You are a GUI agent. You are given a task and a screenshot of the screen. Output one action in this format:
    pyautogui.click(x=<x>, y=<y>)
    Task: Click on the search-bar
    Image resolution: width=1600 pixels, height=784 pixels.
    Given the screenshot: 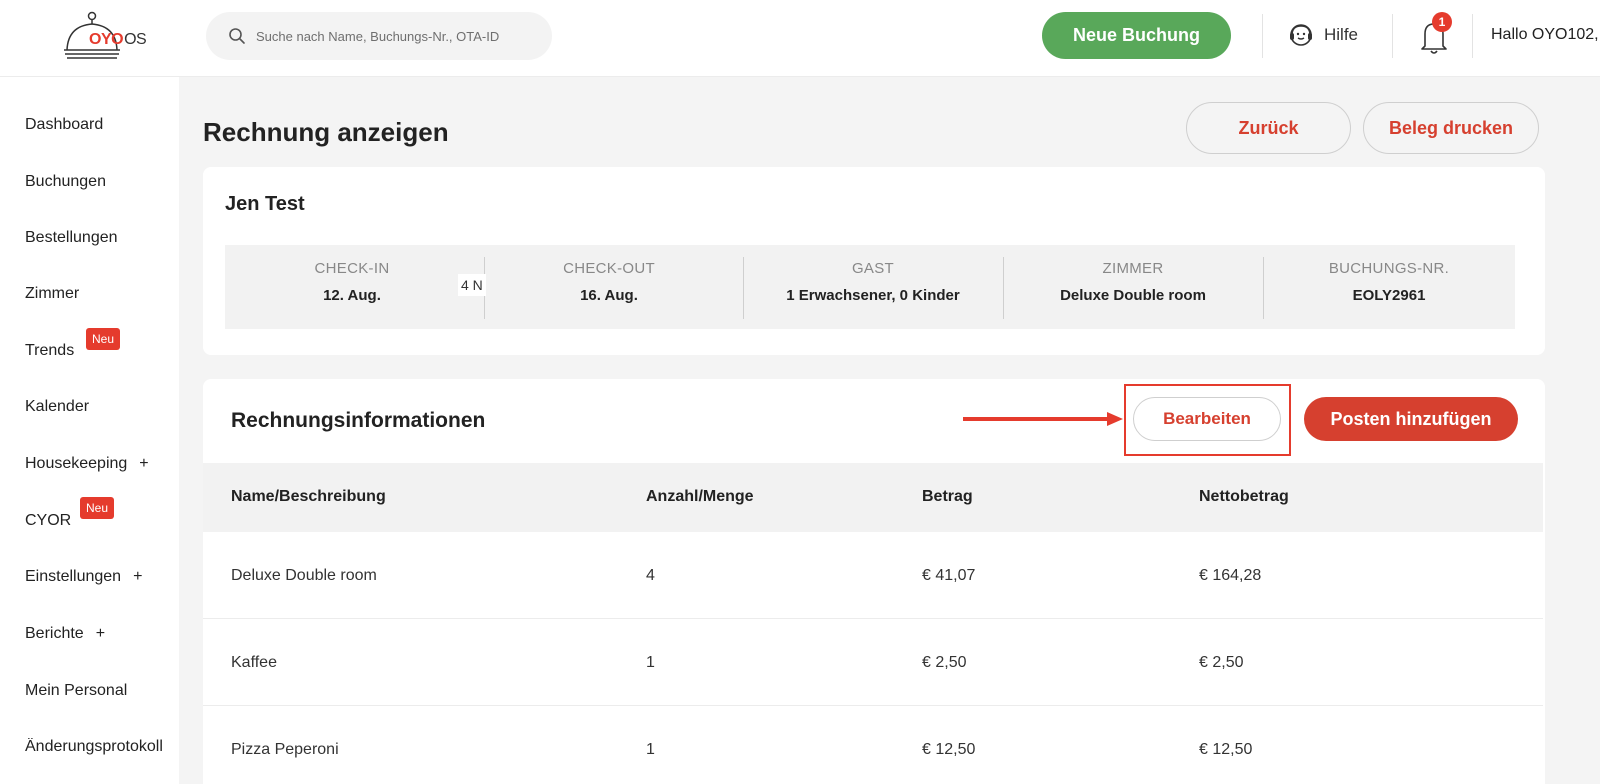 What is the action you would take?
    pyautogui.click(x=379, y=36)
    